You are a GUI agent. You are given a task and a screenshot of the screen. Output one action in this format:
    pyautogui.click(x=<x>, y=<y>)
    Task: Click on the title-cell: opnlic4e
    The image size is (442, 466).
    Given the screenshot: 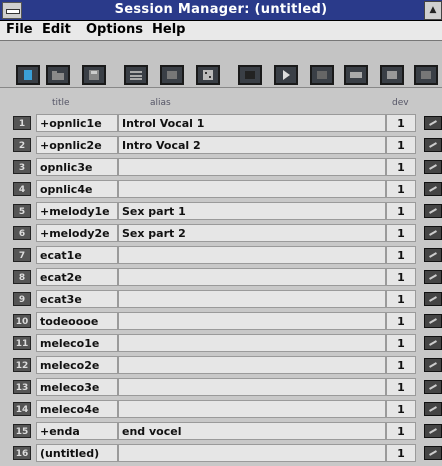 What is the action you would take?
    pyautogui.click(x=77, y=189)
    